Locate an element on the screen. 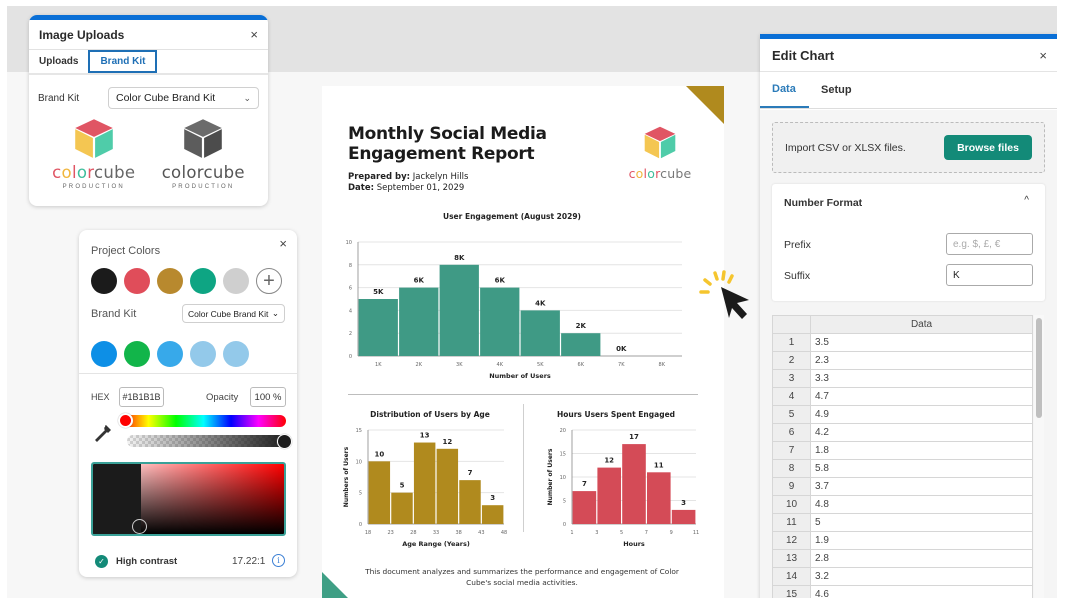  scrollbar-thumb is located at coordinates (1039, 368).